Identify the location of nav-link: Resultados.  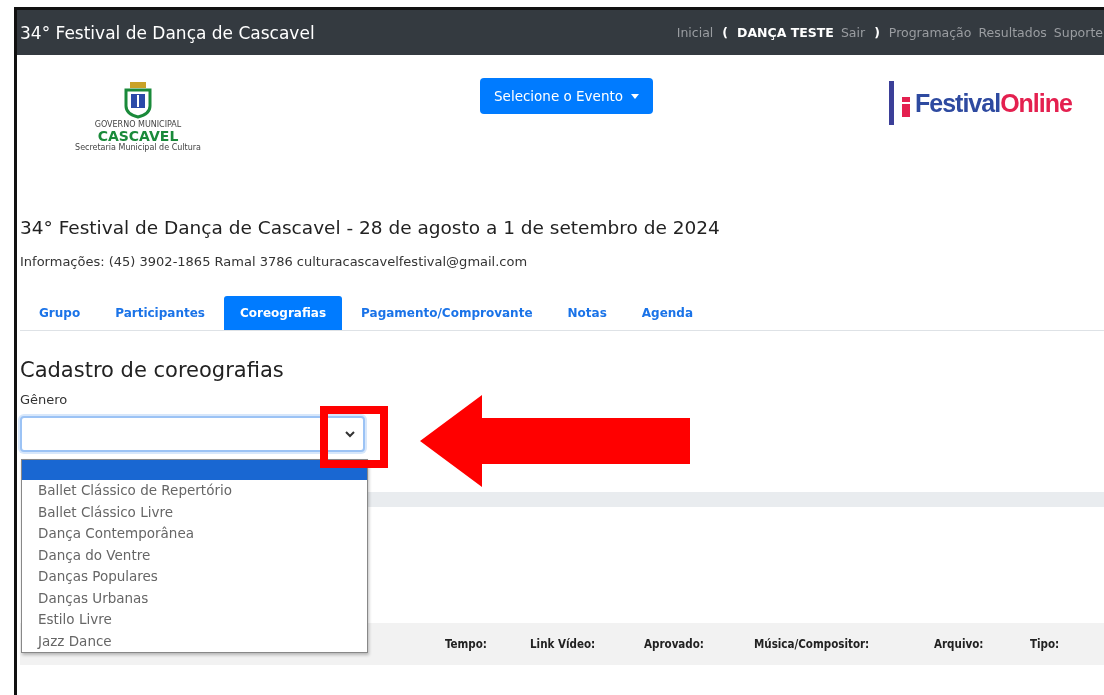
(1012, 32).